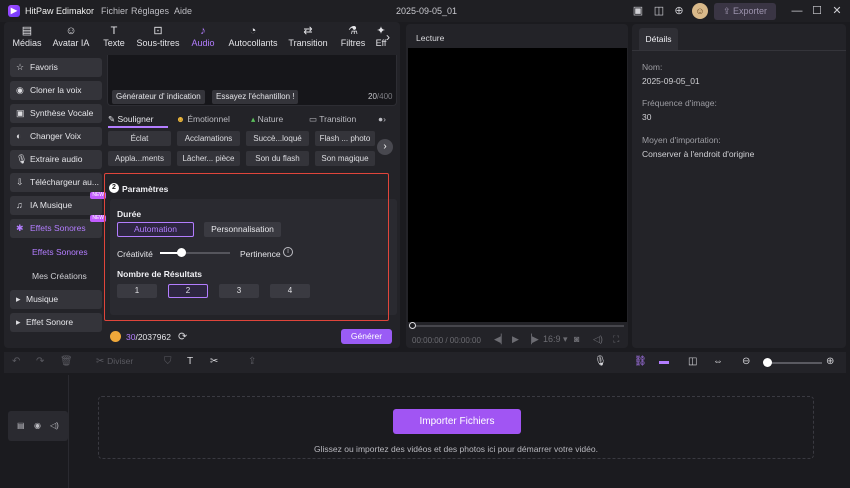 The height and width of the screenshot is (488, 850). Describe the element at coordinates (56, 90) in the screenshot. I see `sidebar-item-cloner-voix: ◉ Cloner la voix` at that location.